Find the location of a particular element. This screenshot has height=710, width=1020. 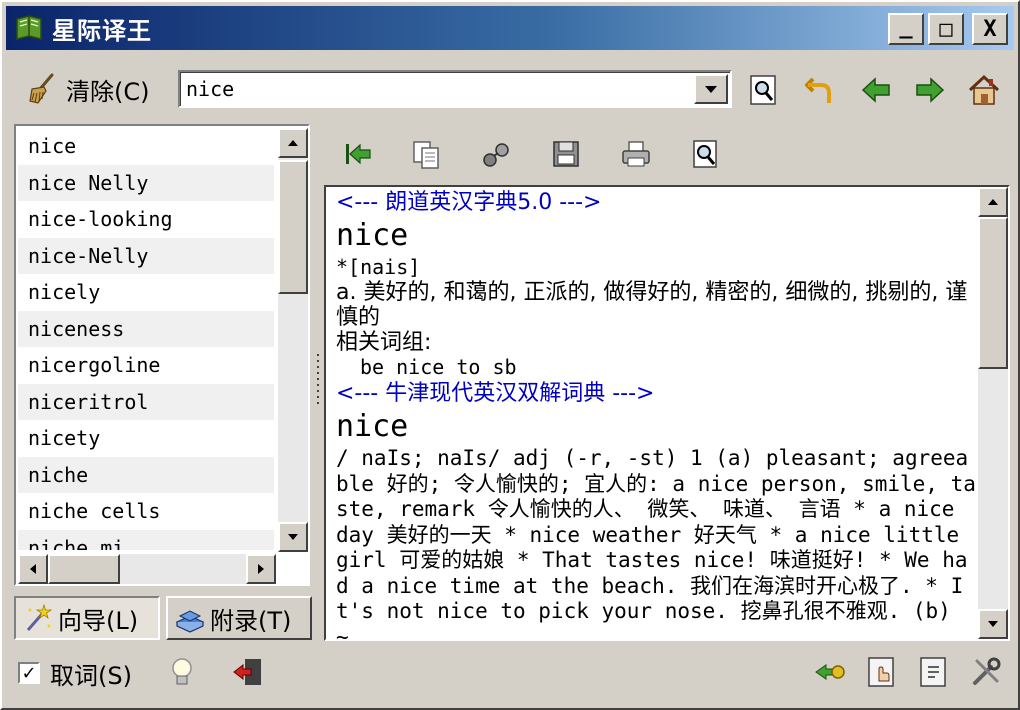

scan-mode-button is located at coordinates (830, 672).